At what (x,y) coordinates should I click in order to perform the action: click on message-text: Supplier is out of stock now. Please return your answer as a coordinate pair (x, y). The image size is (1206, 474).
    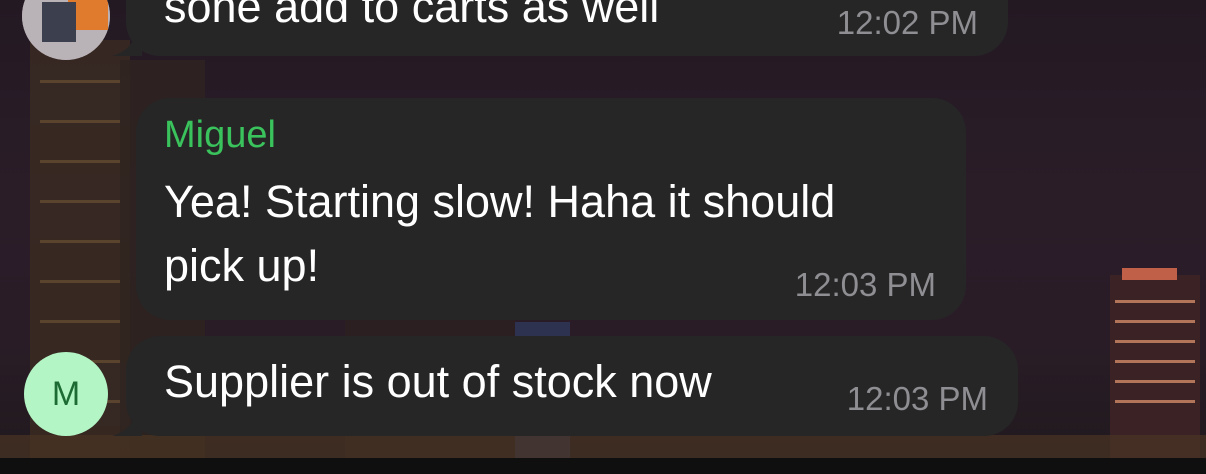
    Looking at the image, I should click on (438, 381).